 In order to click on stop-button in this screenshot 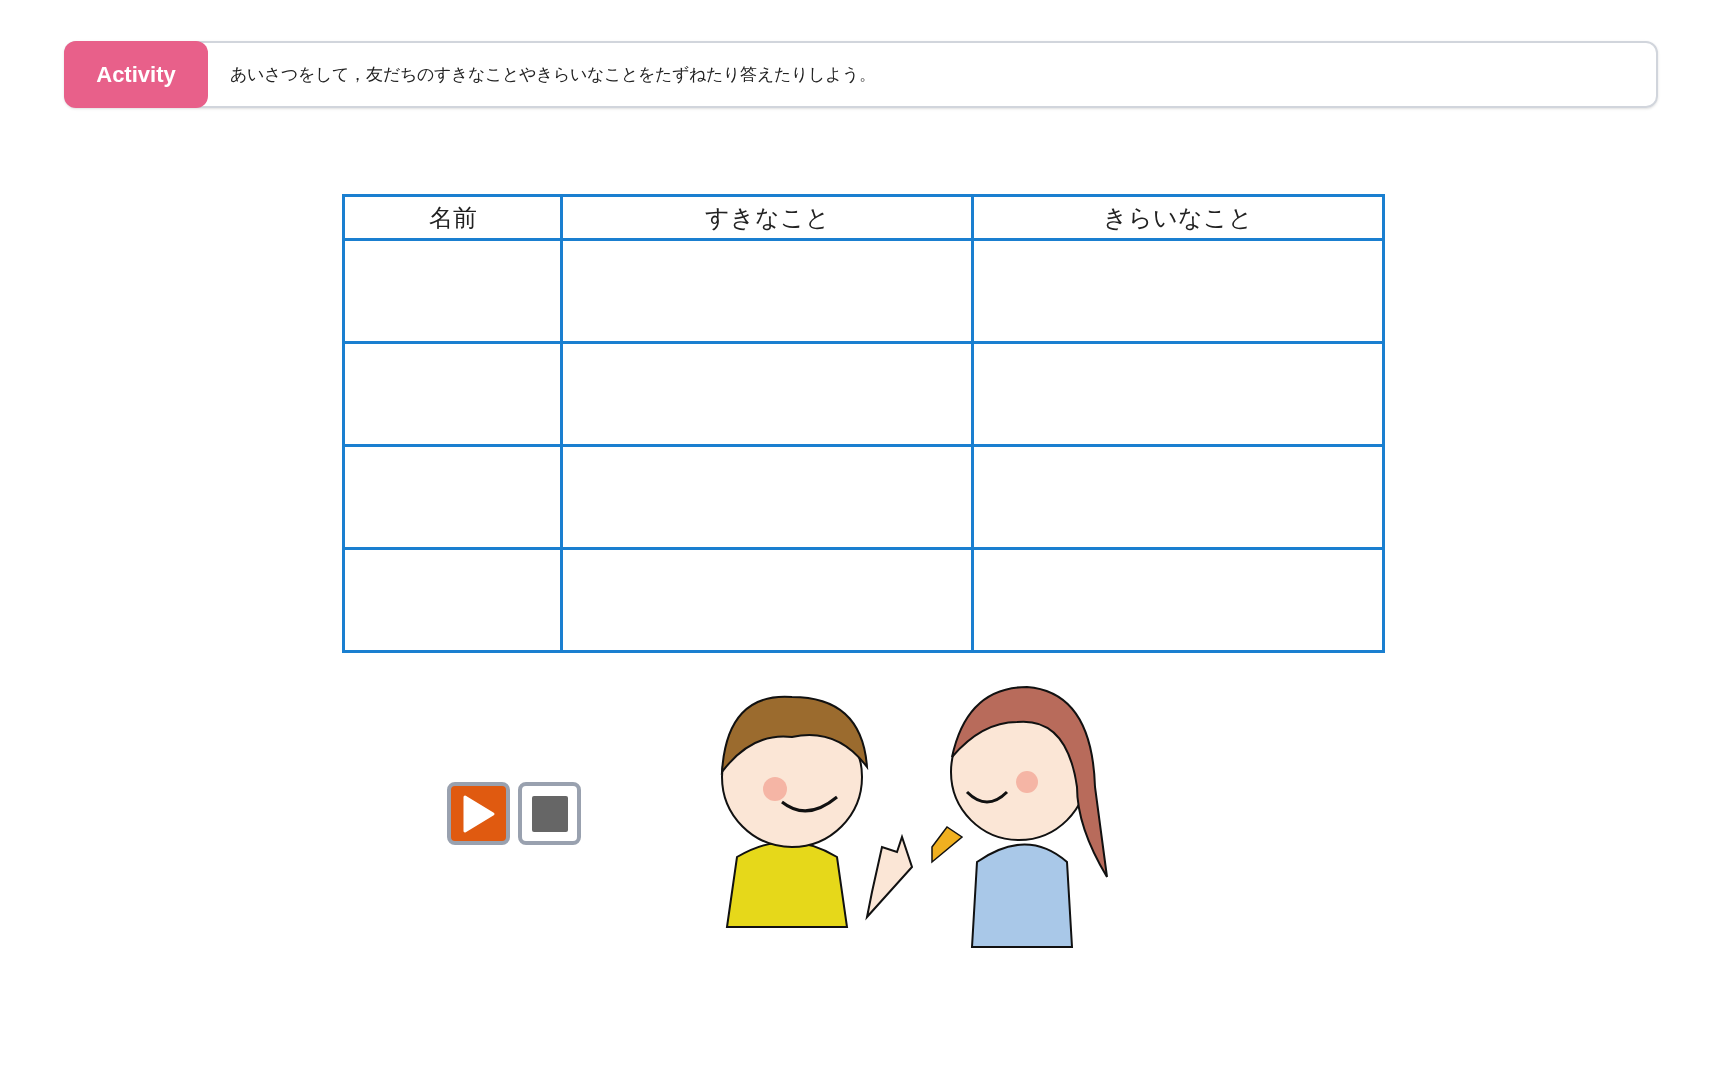, I will do `click(549, 813)`.